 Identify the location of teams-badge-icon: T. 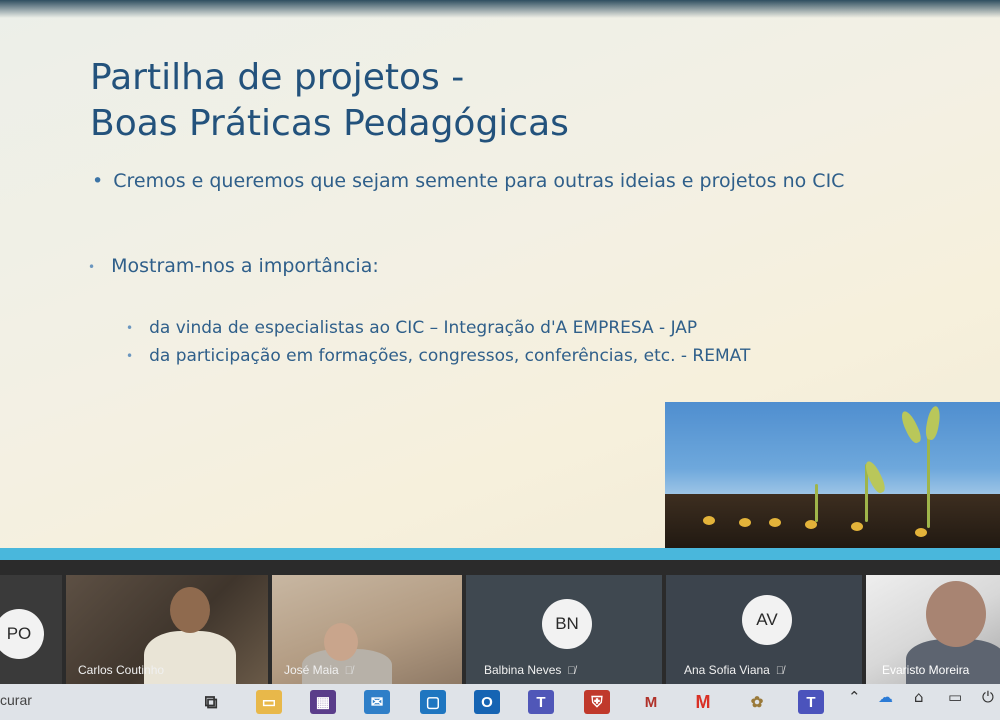
(811, 702).